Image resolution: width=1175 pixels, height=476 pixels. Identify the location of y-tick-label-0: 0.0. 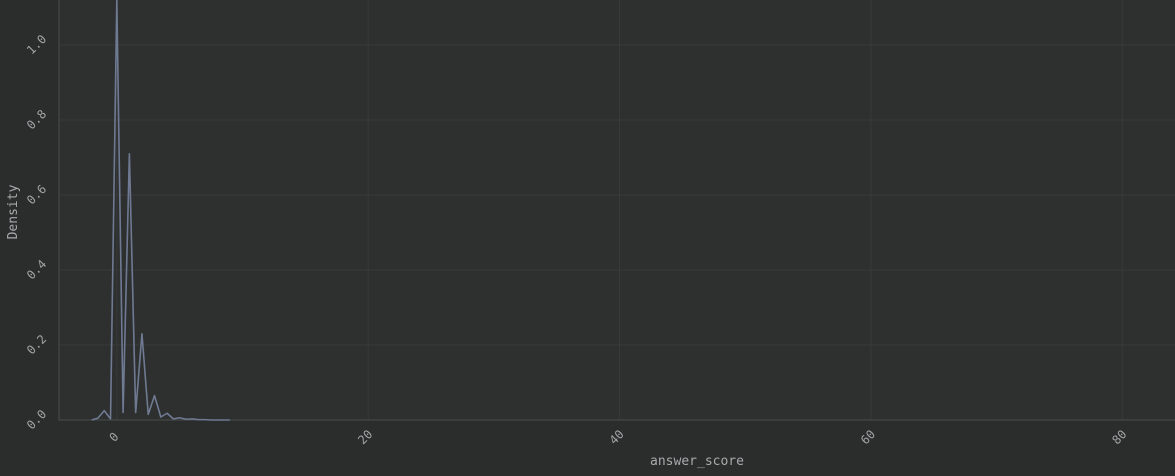
(36, 419).